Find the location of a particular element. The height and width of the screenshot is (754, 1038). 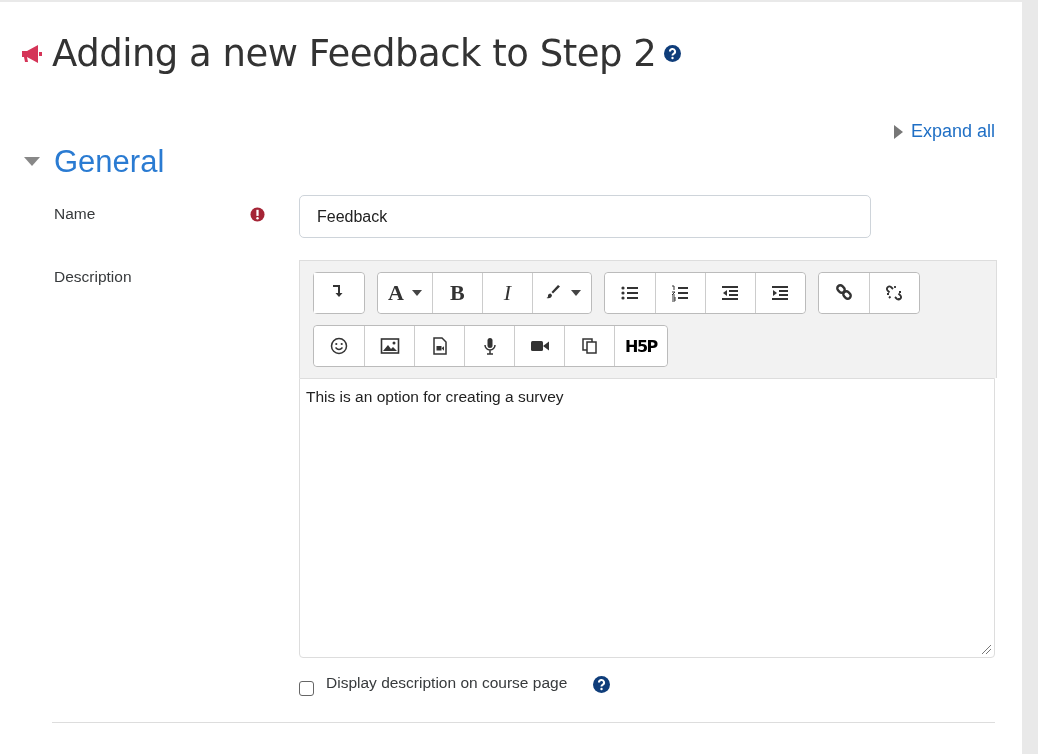

checkbox-label: Display description on course page is located at coordinates (447, 683).